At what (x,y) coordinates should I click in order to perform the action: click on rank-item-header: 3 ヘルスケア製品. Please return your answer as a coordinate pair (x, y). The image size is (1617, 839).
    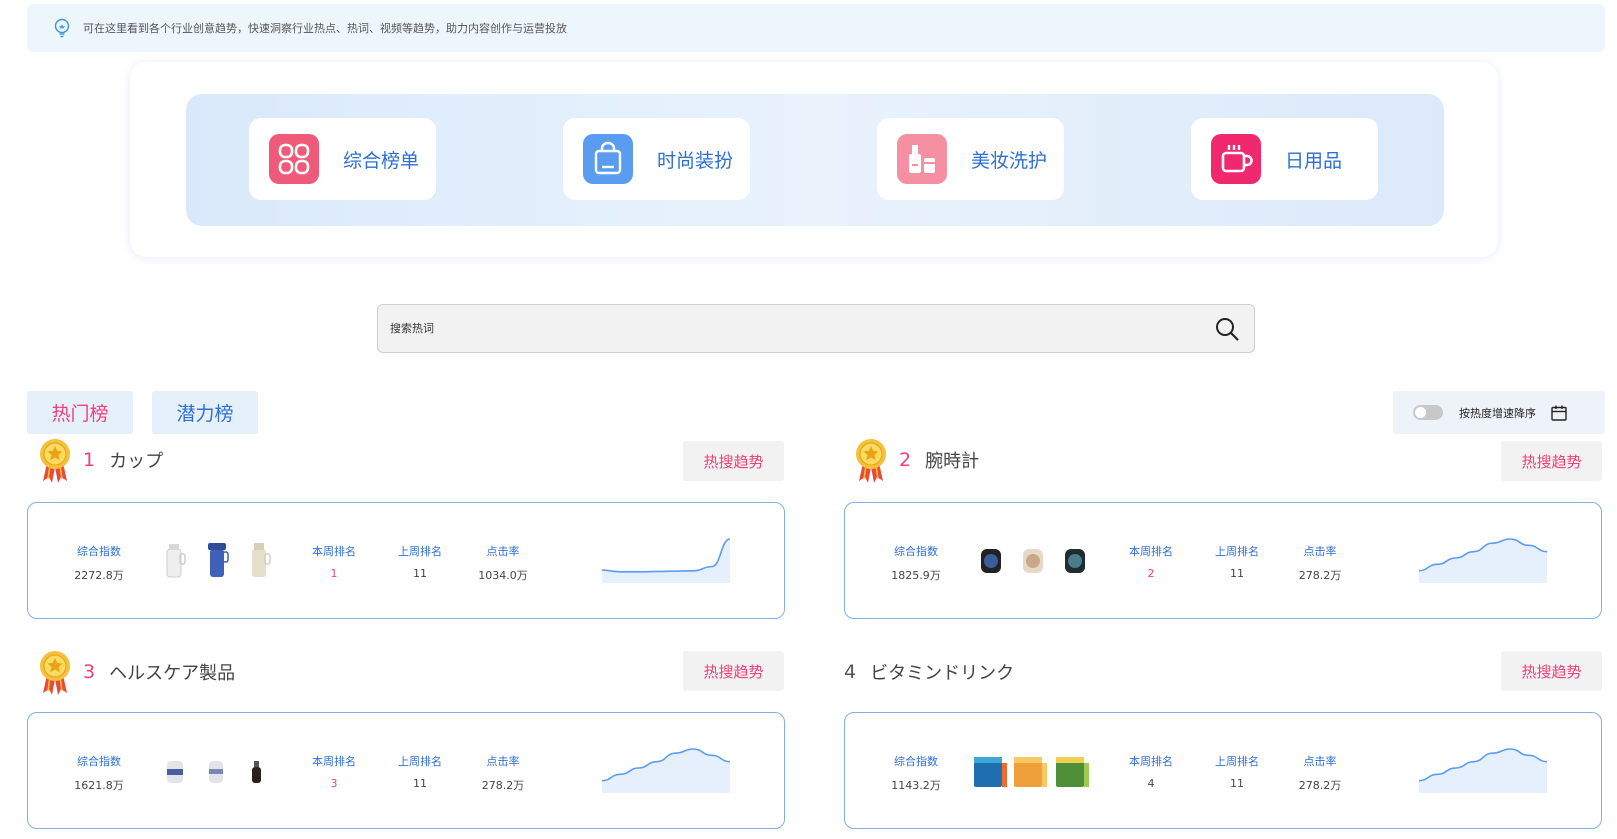
    Looking at the image, I should click on (136, 672).